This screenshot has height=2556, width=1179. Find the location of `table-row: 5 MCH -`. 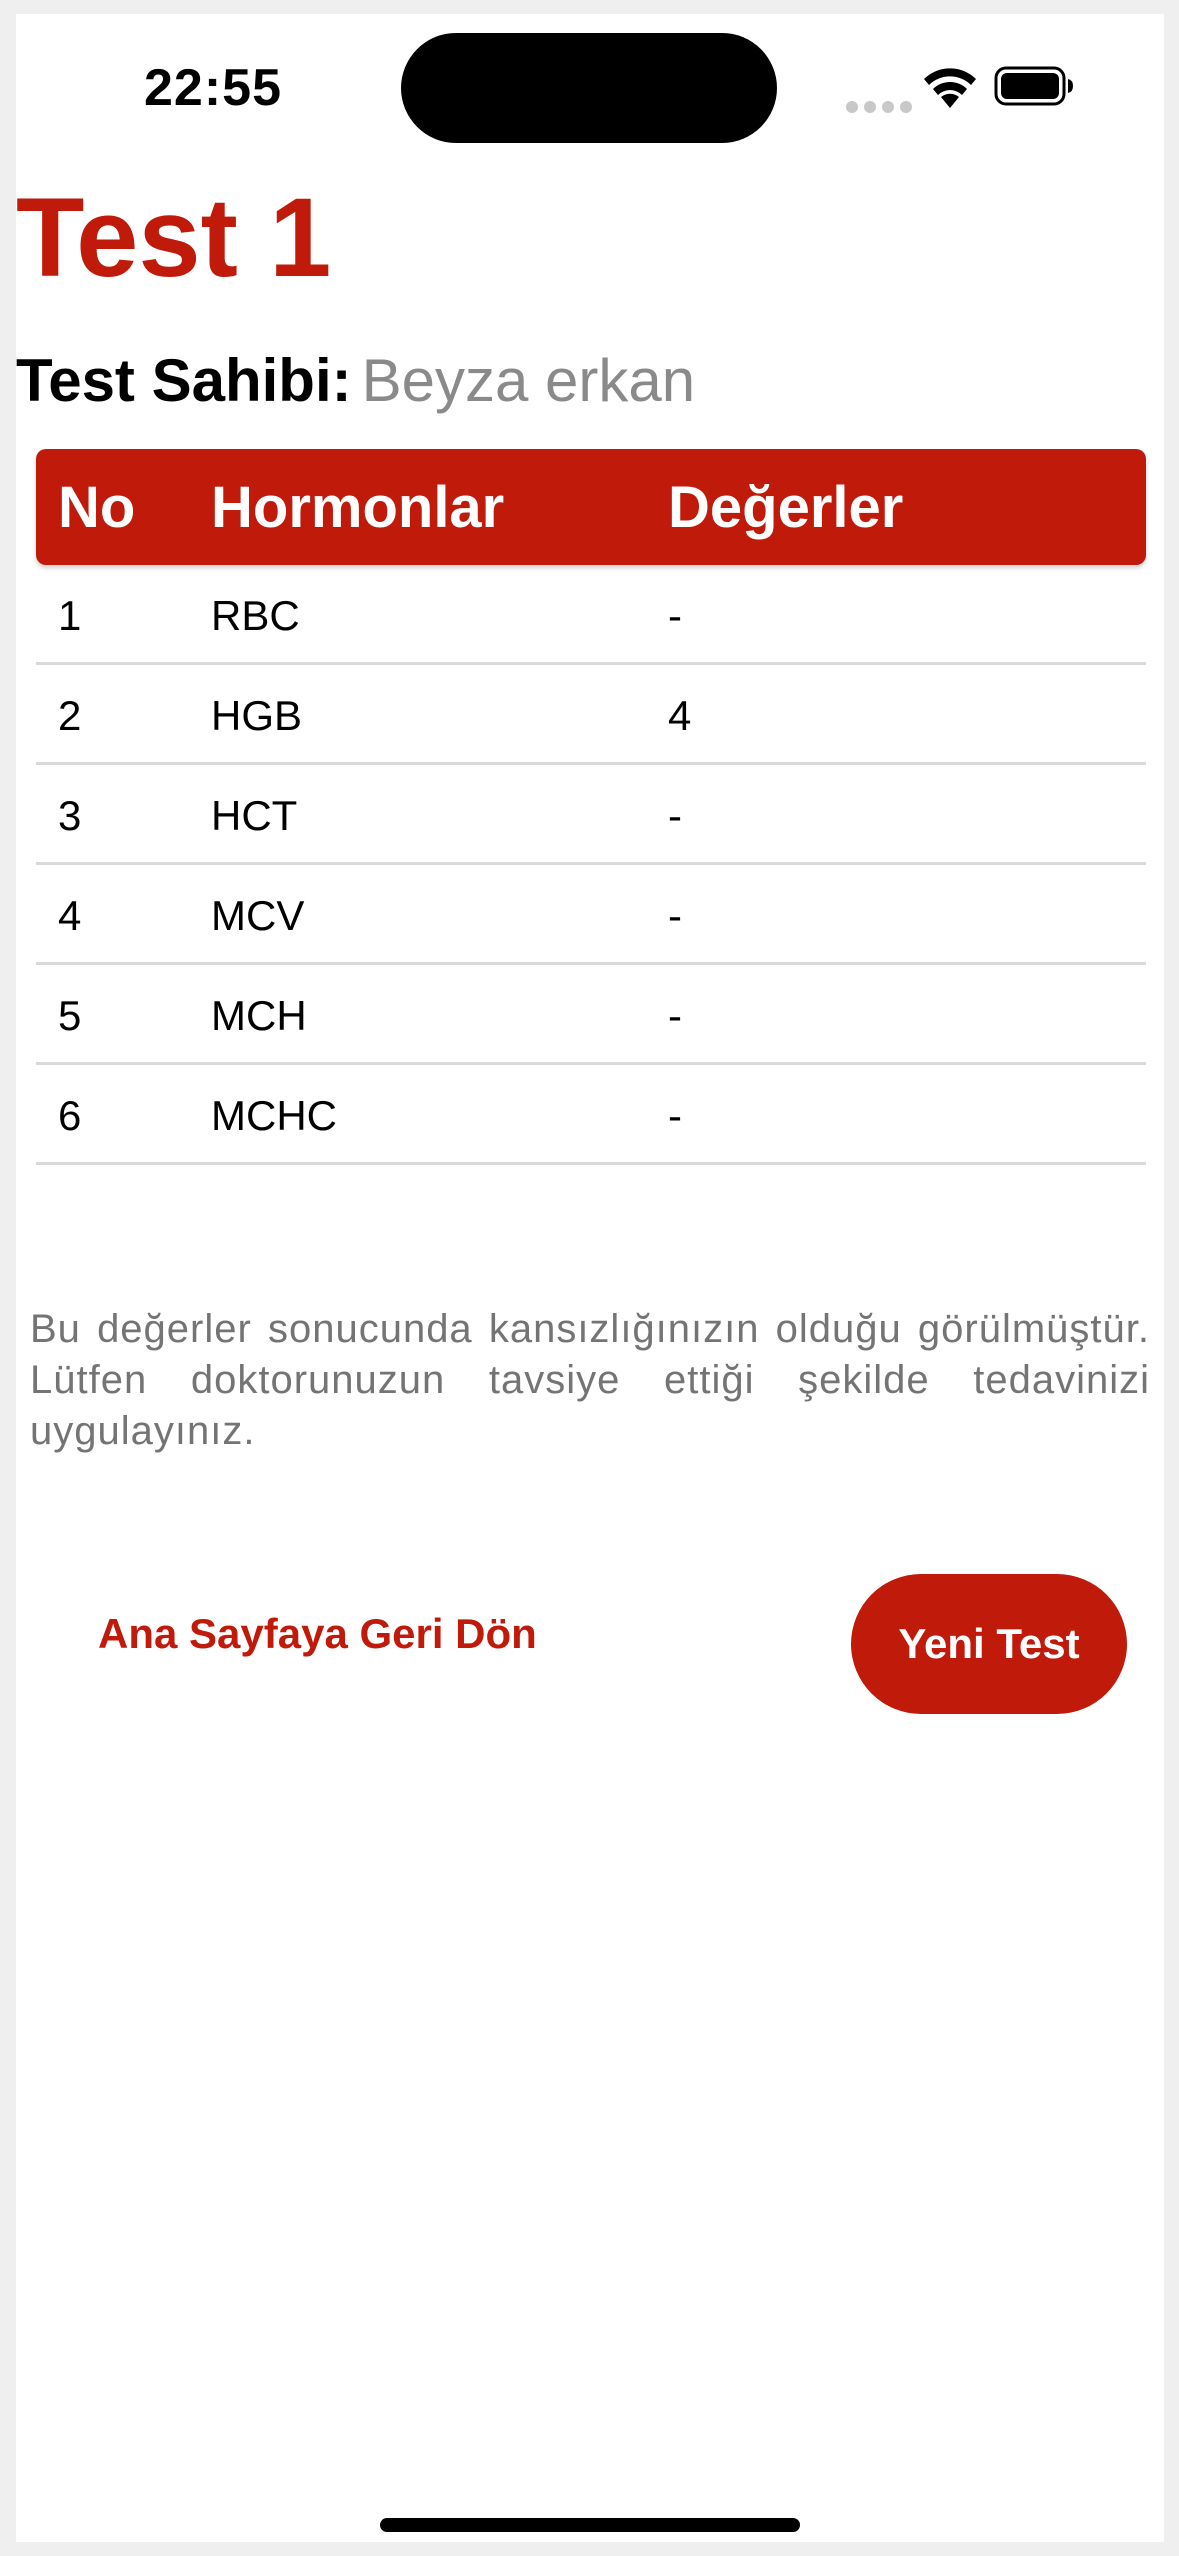

table-row: 5 MCH - is located at coordinates (591, 1015).